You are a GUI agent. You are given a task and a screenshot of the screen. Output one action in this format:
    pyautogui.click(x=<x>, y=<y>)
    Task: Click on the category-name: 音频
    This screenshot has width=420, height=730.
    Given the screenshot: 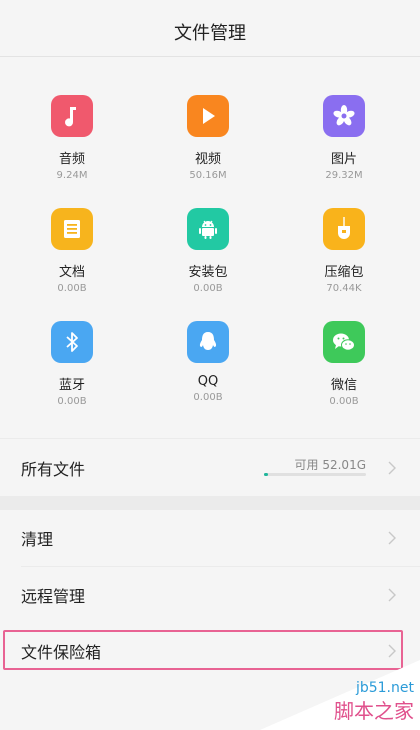 What is the action you would take?
    pyautogui.click(x=71, y=159)
    